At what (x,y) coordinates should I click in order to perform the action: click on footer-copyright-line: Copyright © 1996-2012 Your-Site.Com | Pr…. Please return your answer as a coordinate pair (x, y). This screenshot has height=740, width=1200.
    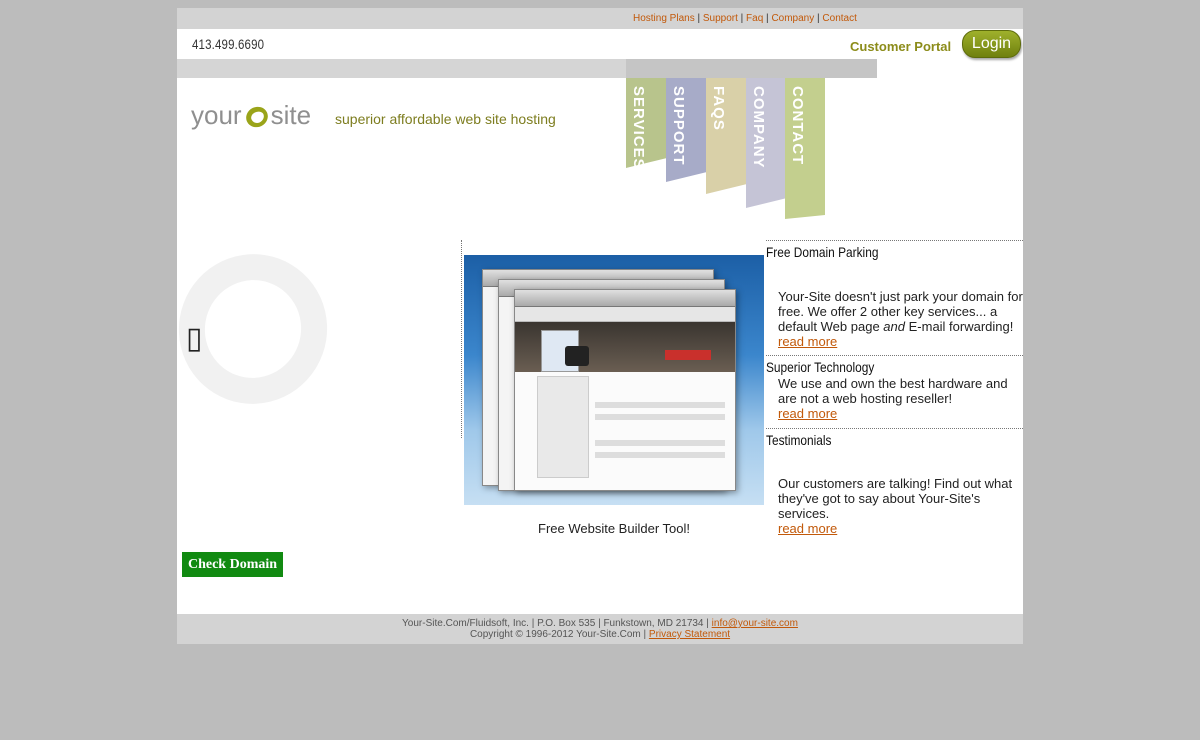
    Looking at the image, I should click on (600, 634).